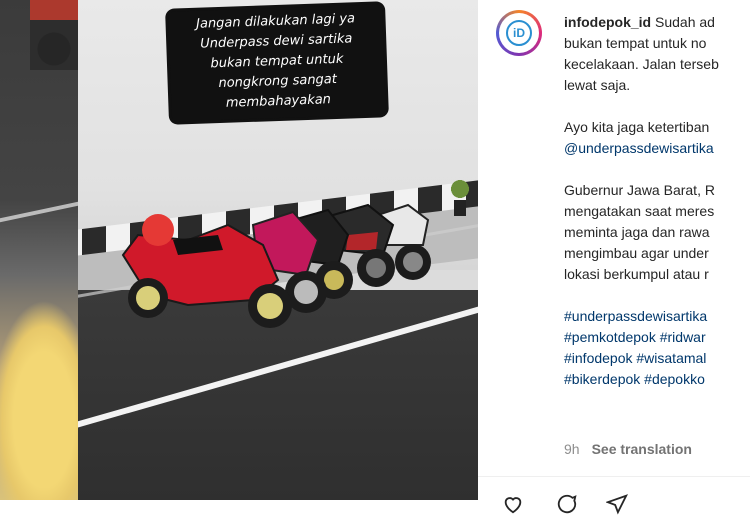 The width and height of the screenshot is (750, 515). Describe the element at coordinates (657, 379) in the screenshot. I see `hashtag-line: #bikerdepok #depokko` at that location.